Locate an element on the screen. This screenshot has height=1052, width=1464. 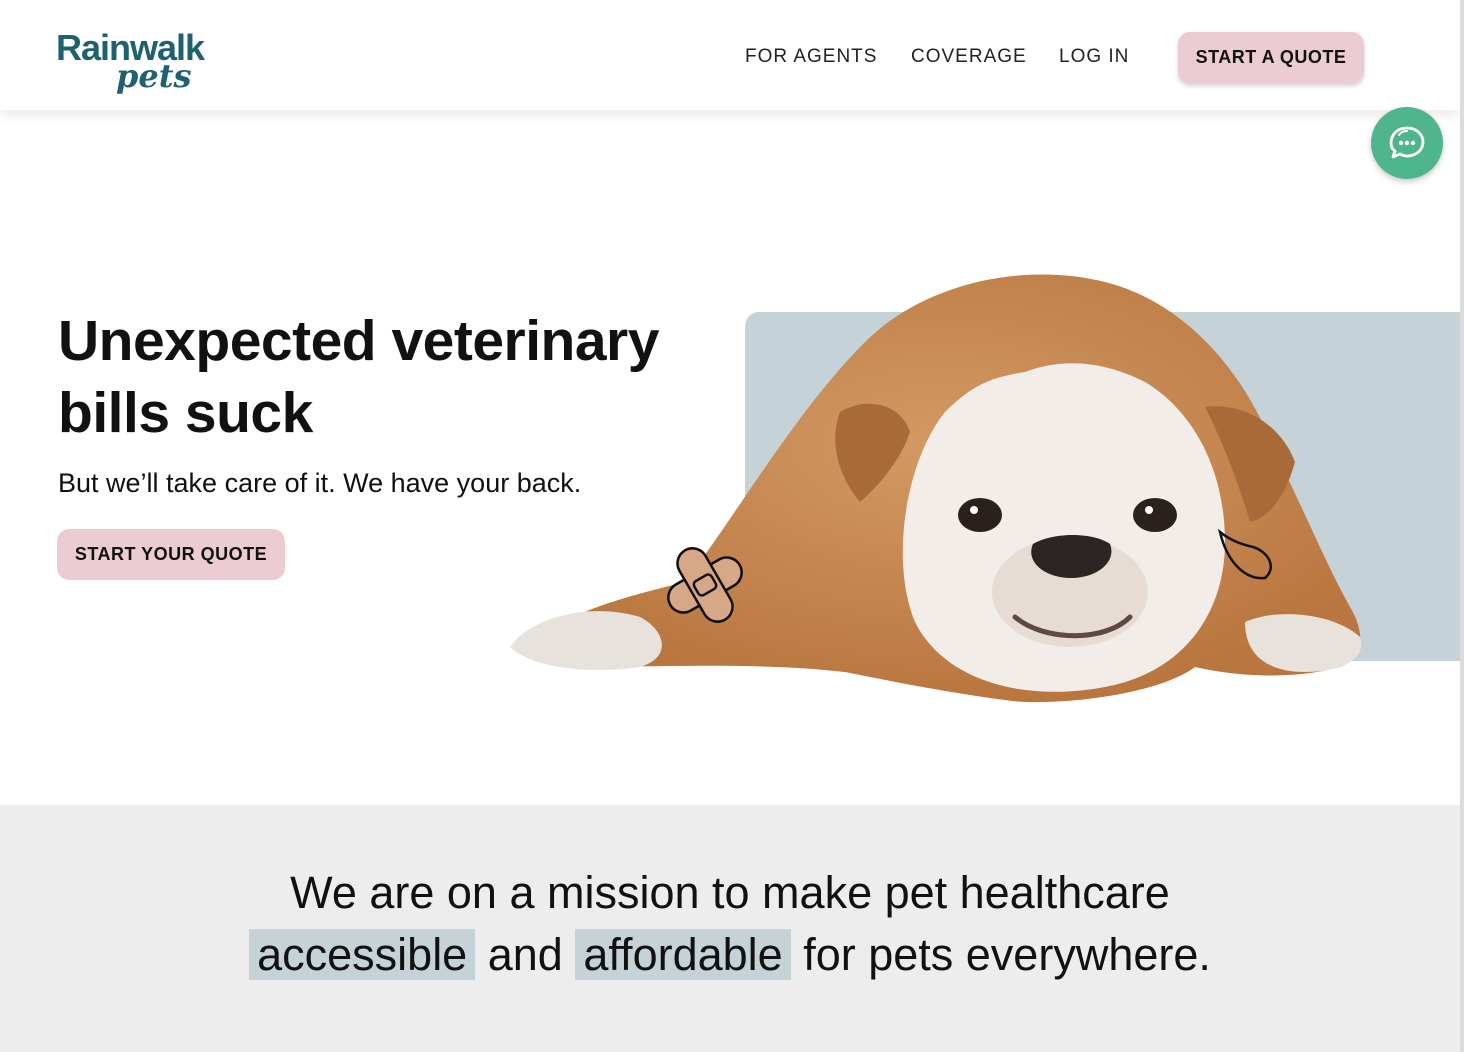
start-a-quote-button: START A QUOTE is located at coordinates (1271, 57).